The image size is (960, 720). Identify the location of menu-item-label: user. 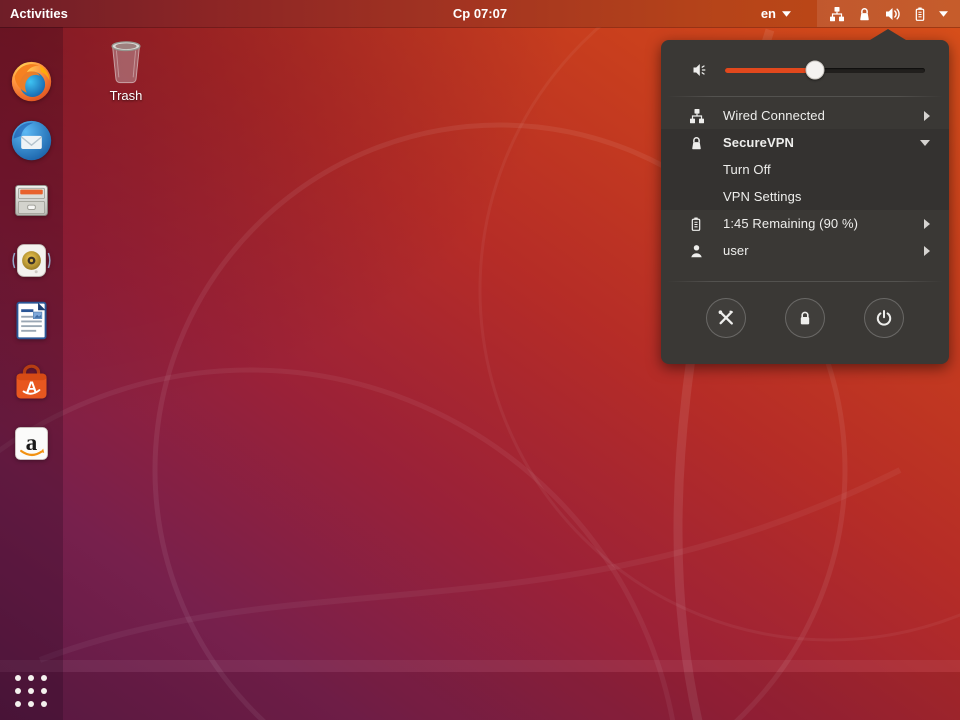
(736, 250).